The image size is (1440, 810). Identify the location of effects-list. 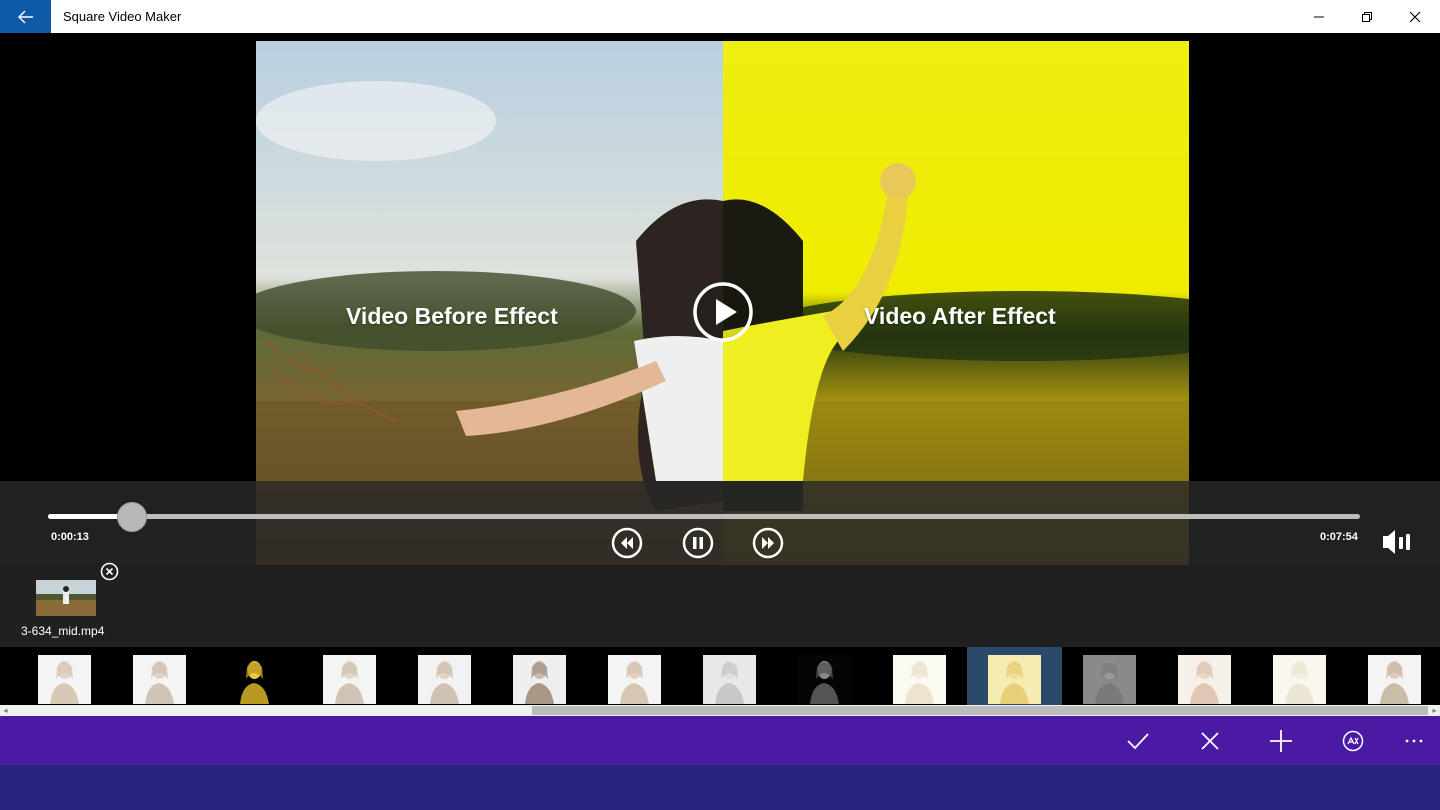
(720, 676).